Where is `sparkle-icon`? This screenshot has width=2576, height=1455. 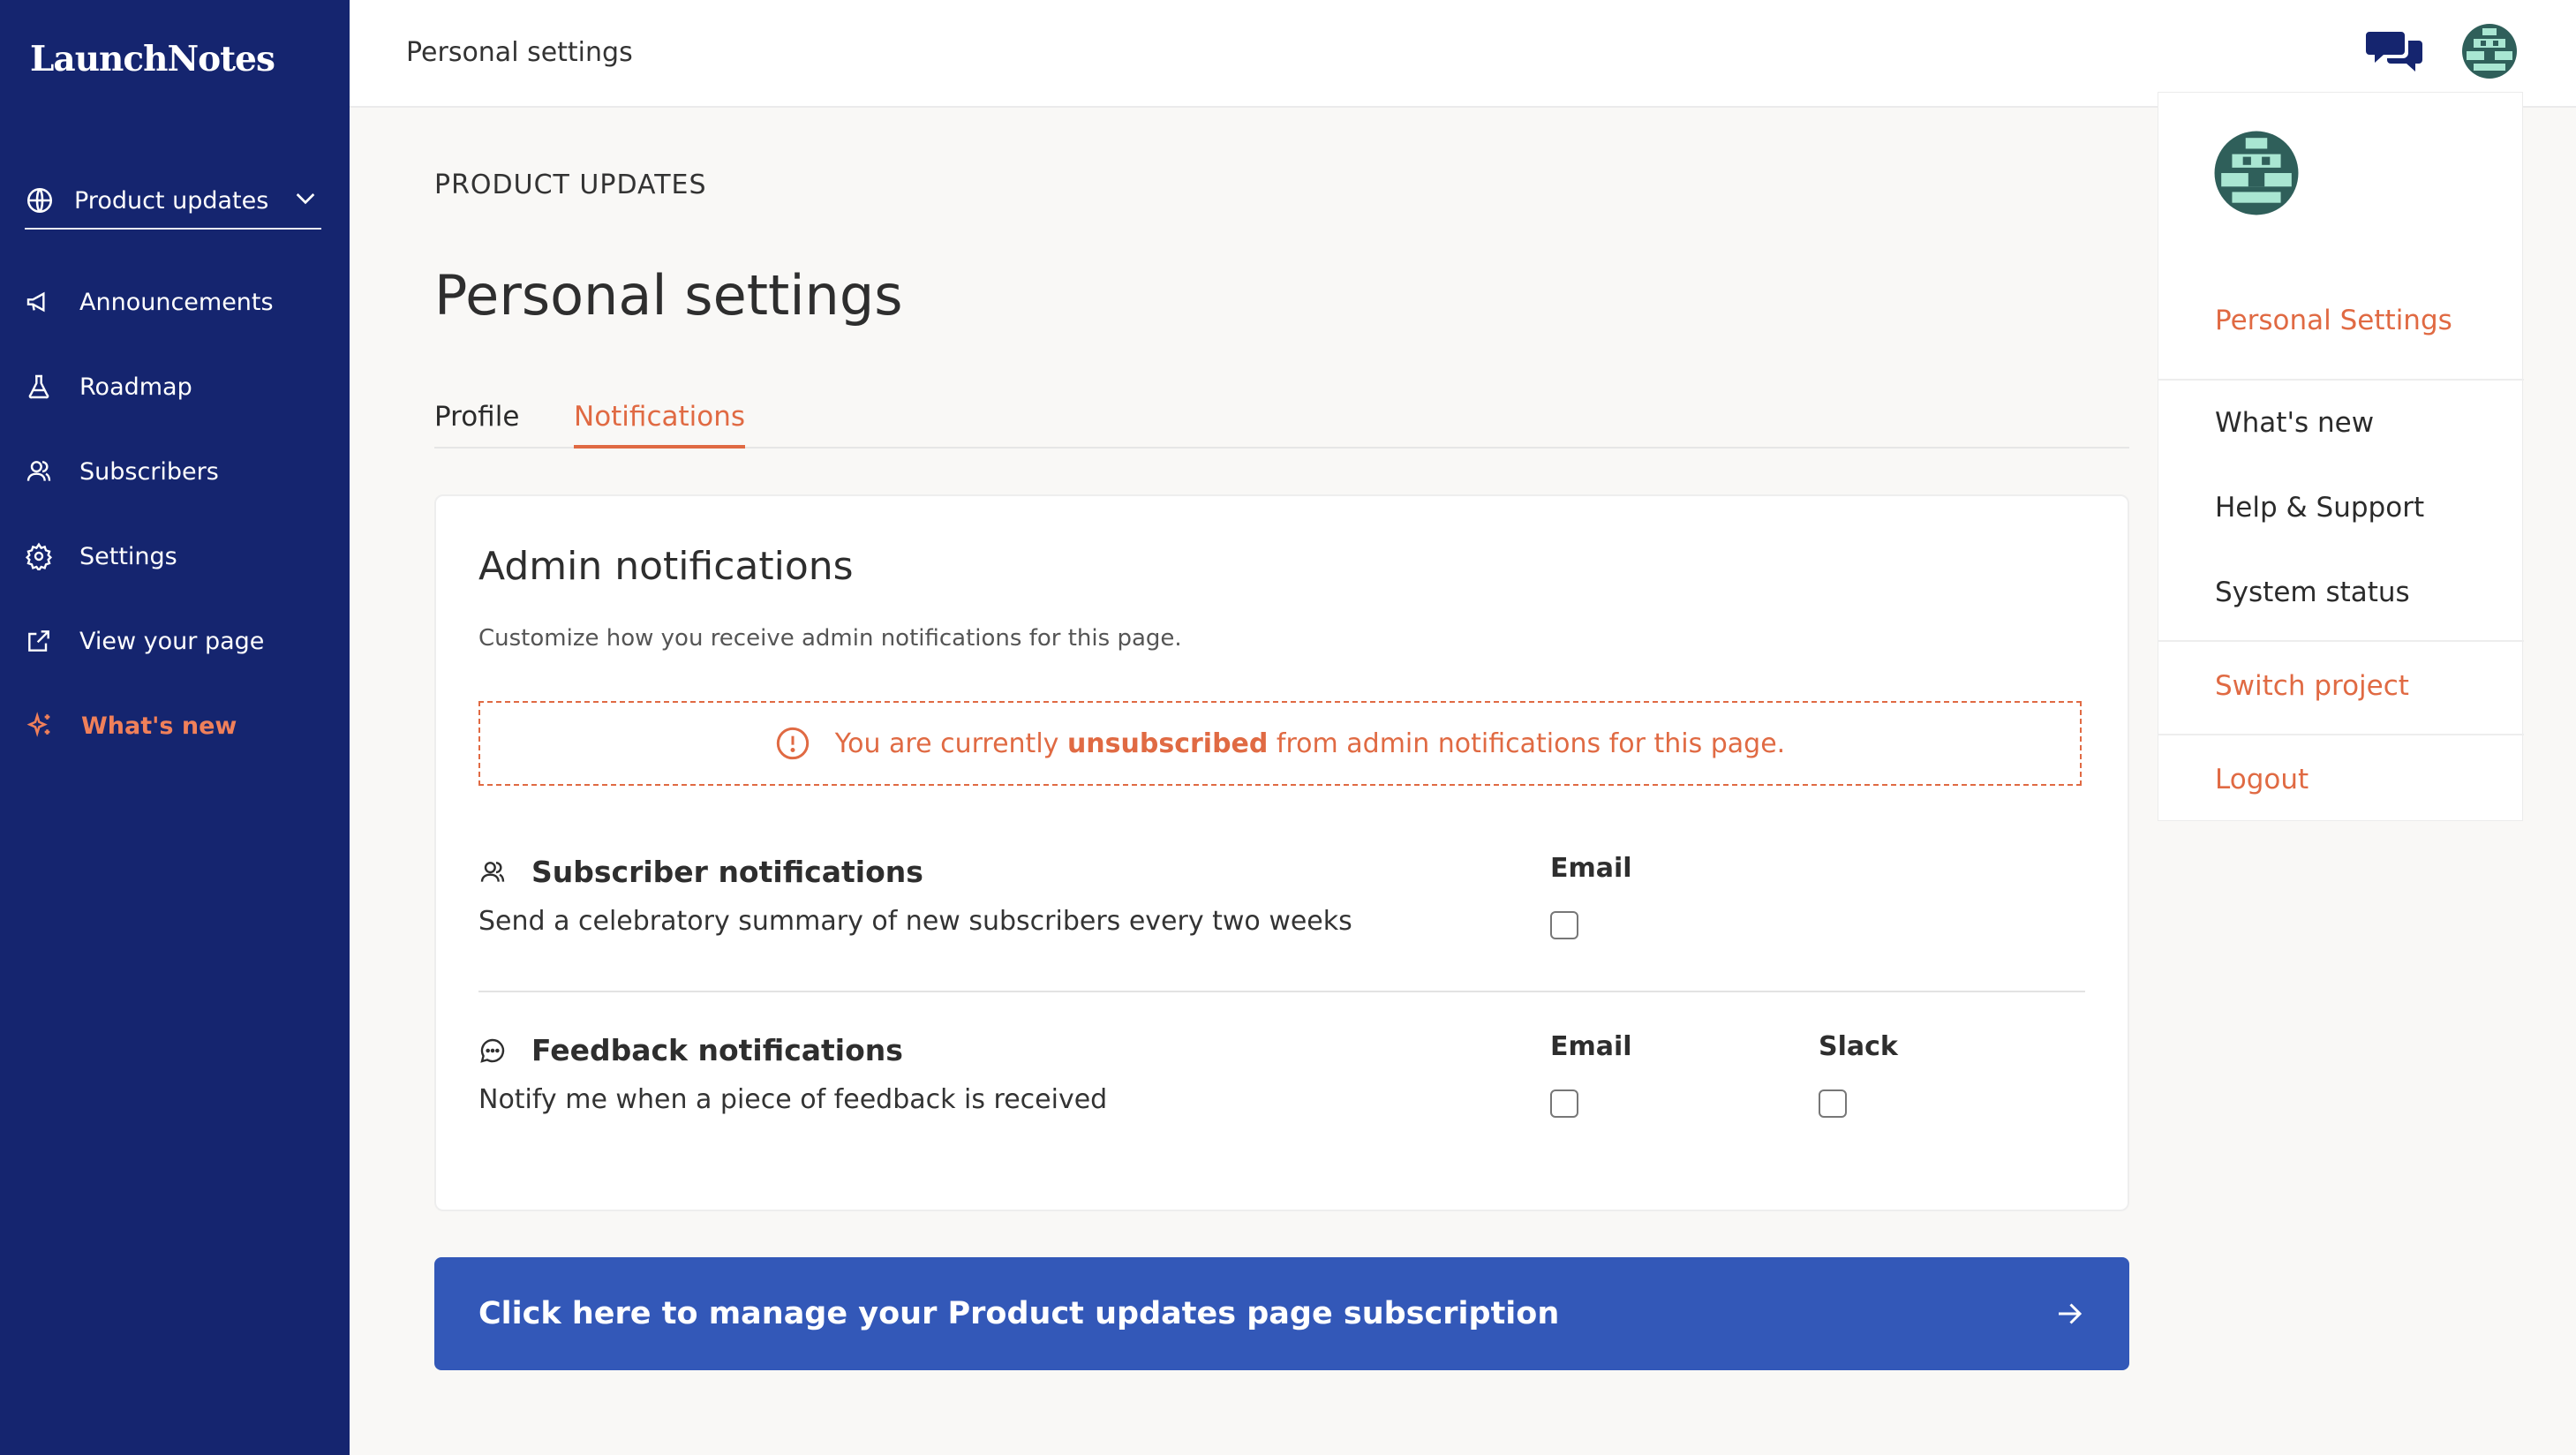
sparkle-icon is located at coordinates (38, 724).